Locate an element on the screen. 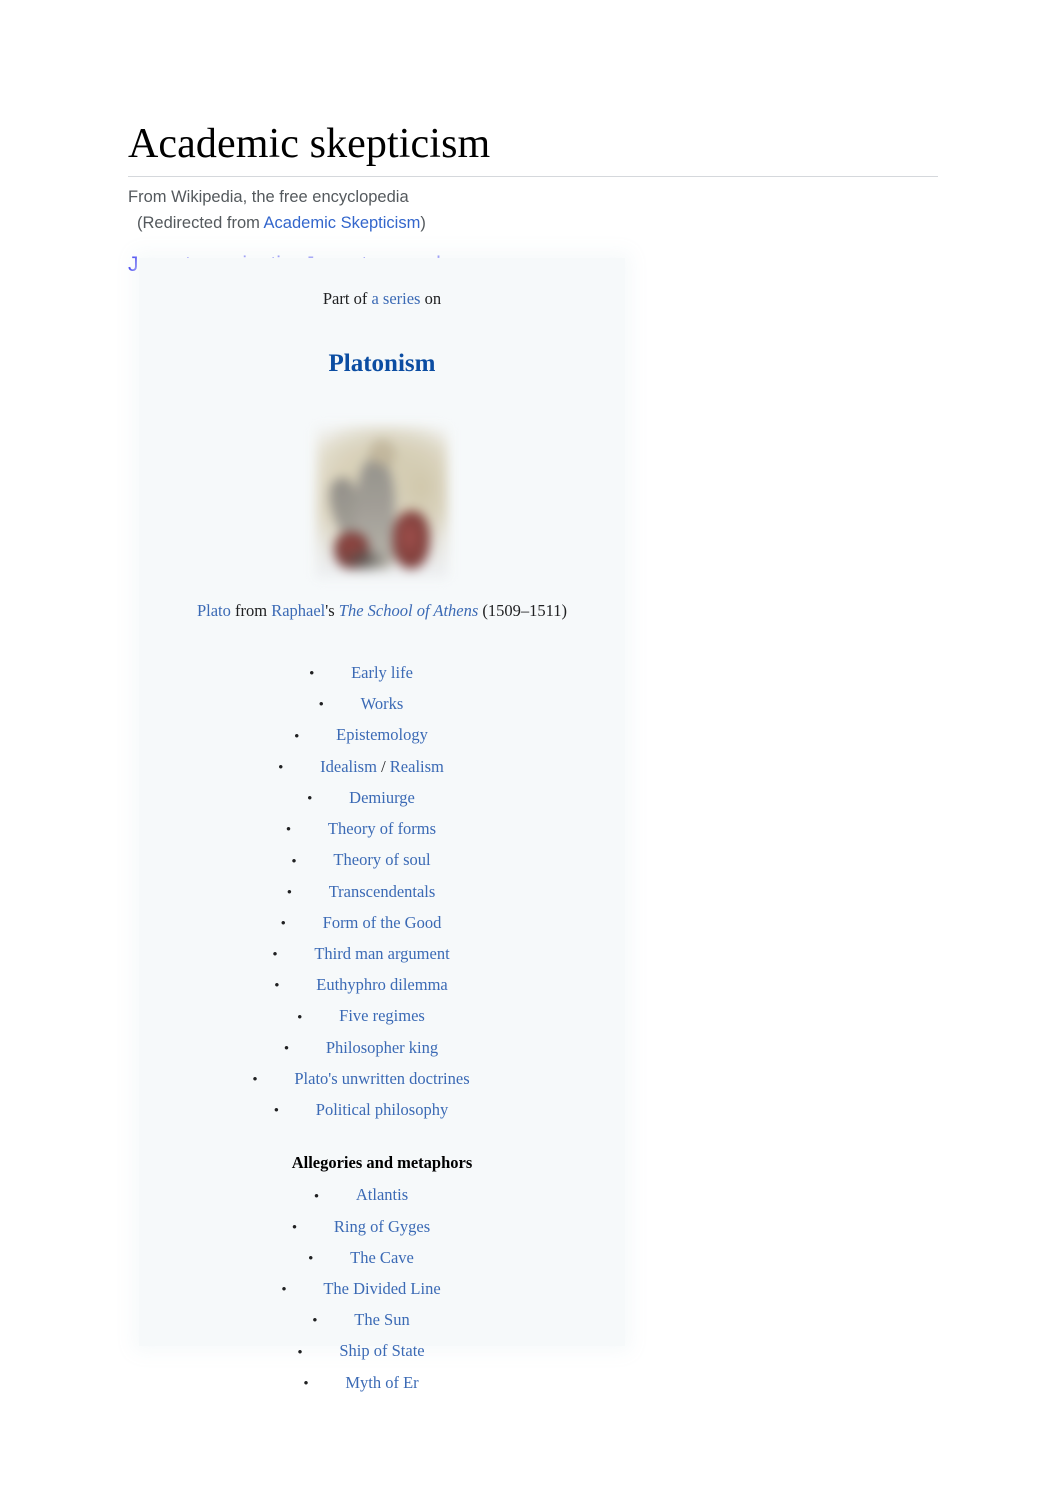 Image resolution: width=1062 pixels, height=1506 pixels. plato-painting-image is located at coordinates (382, 502).